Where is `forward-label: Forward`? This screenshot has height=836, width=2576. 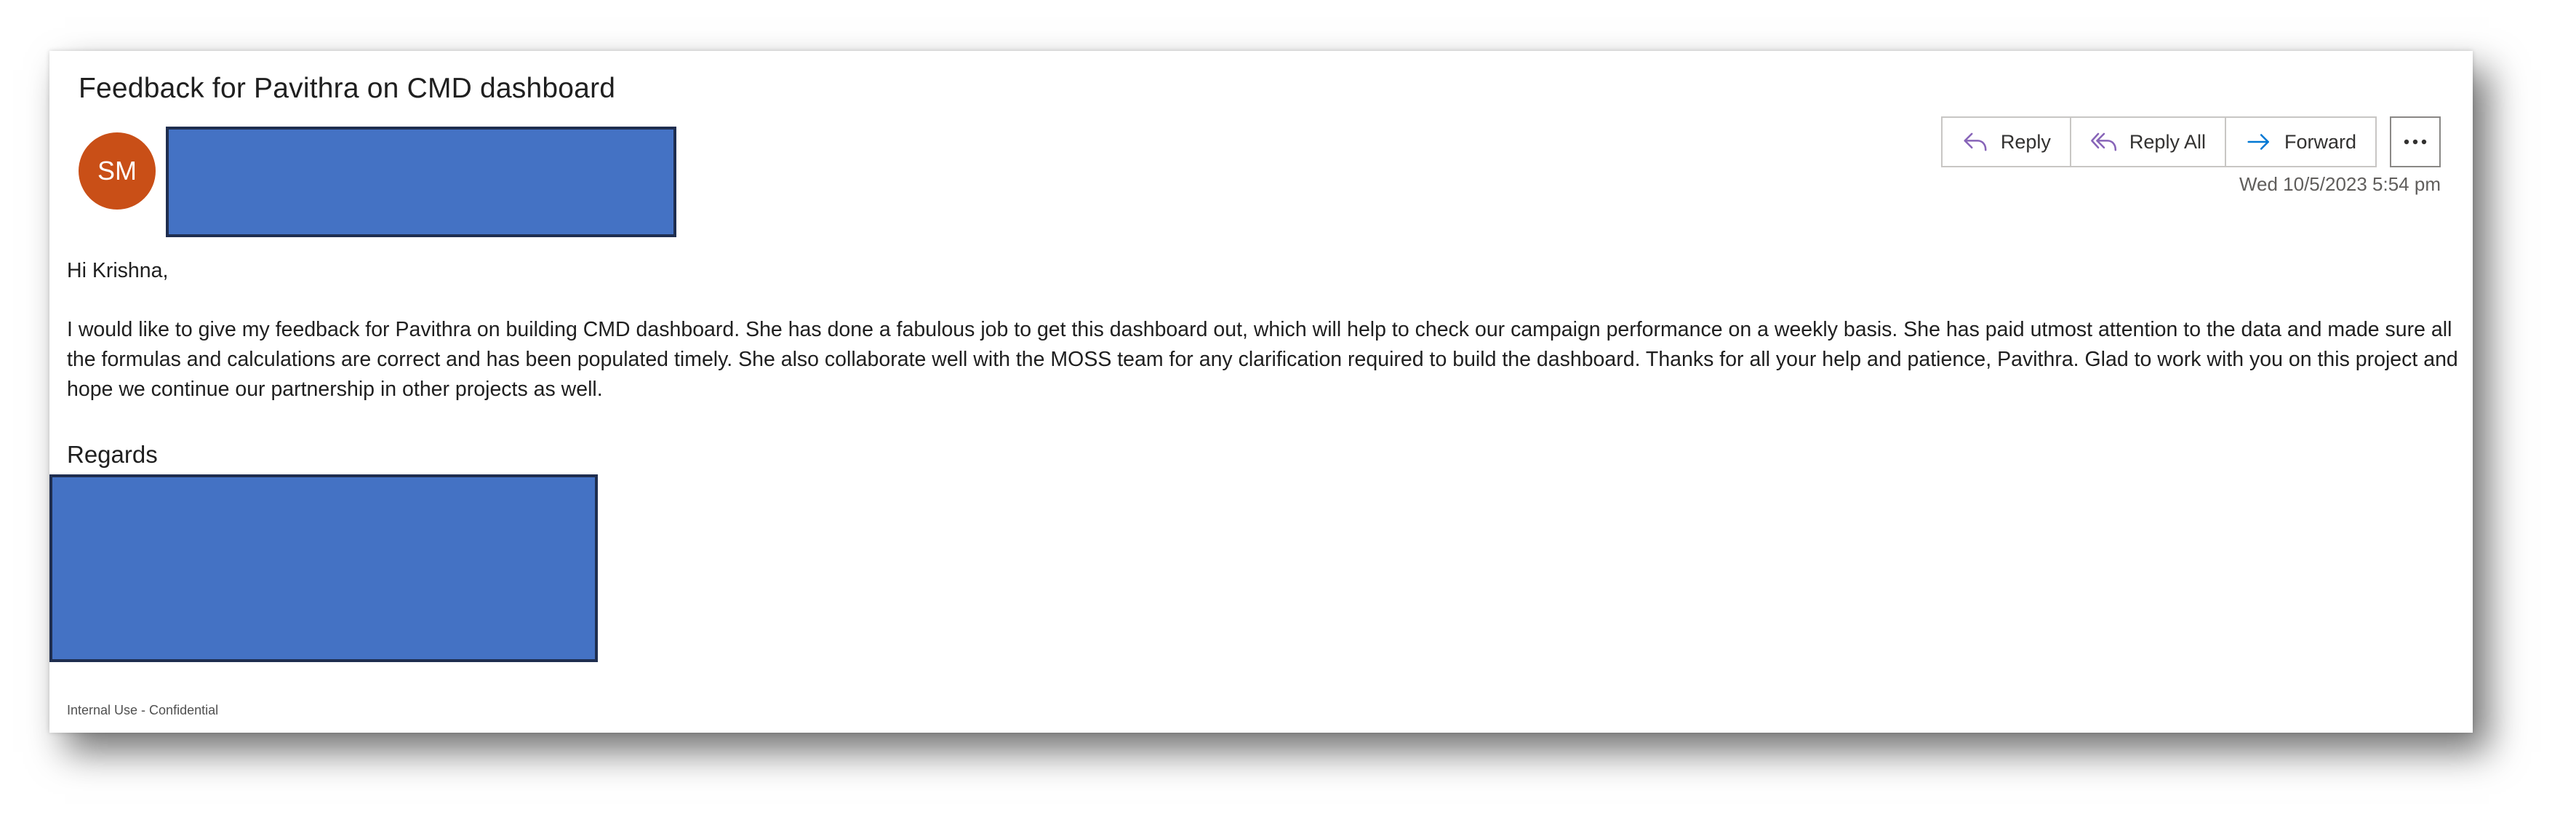 forward-label: Forward is located at coordinates (2320, 141).